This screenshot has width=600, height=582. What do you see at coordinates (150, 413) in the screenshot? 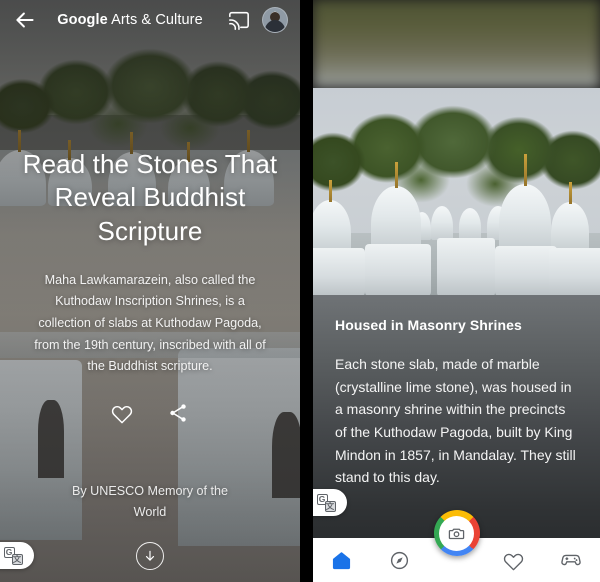
I see `hero-action-row` at bounding box center [150, 413].